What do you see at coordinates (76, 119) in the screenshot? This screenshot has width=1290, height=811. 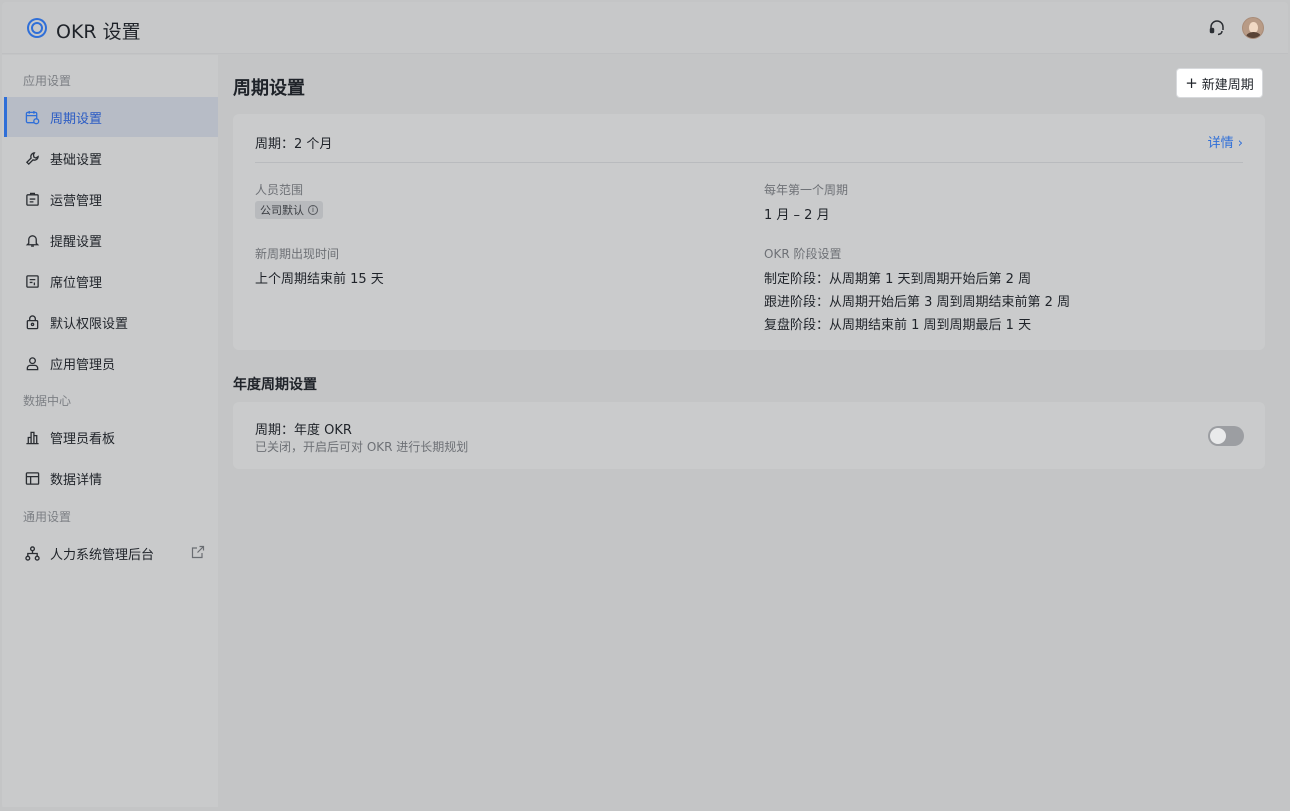 I see `sidebar-item-label: 周期设置` at bounding box center [76, 119].